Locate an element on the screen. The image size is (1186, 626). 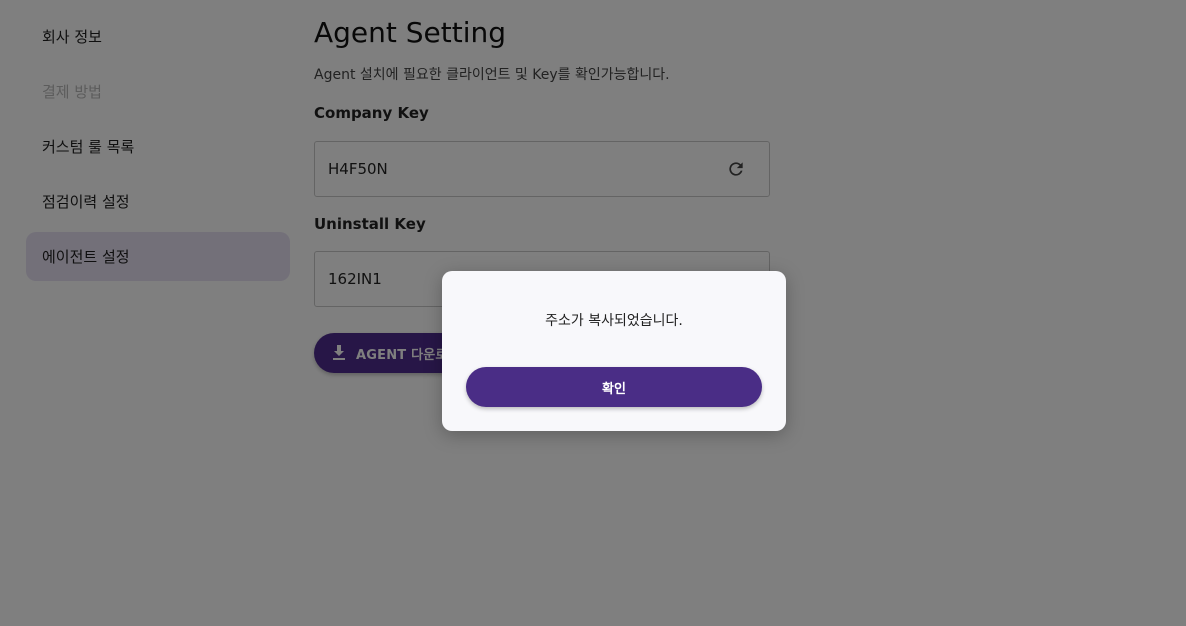
copy-confirm-dialog: 주소가 복사되었습니다. 확인 is located at coordinates (614, 351).